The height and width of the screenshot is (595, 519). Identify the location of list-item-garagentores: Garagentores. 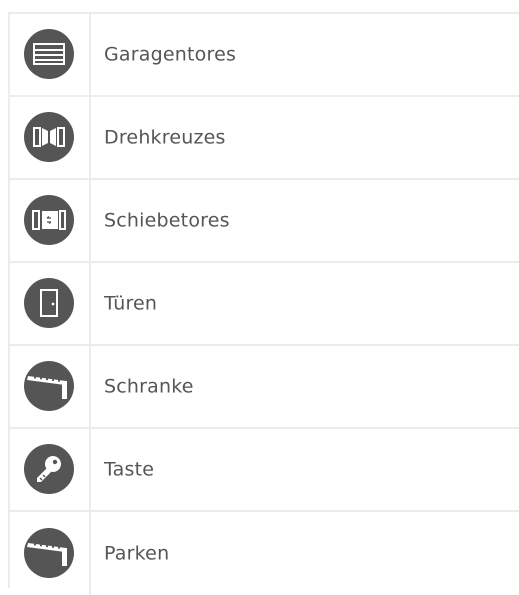
(264, 55).